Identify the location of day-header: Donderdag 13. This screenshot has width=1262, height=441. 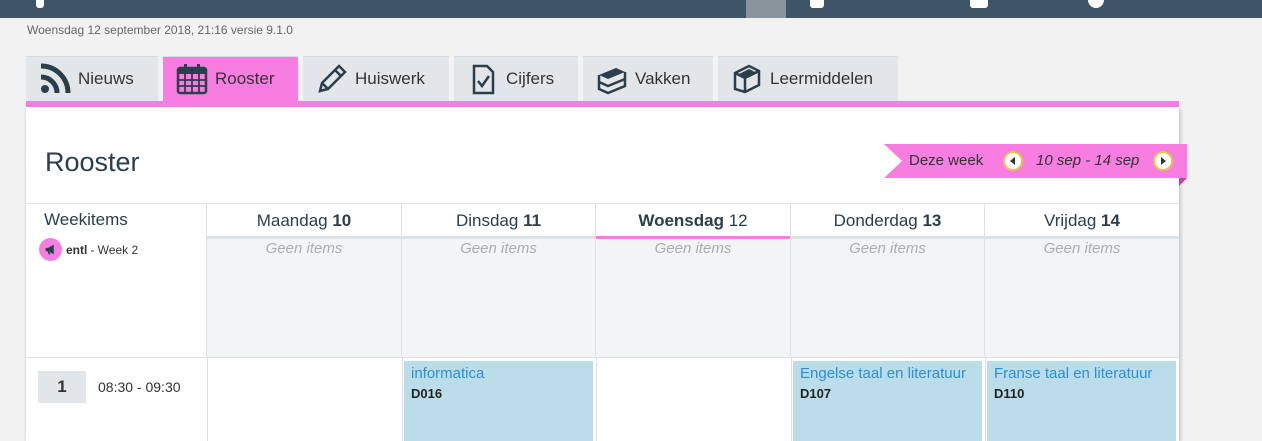
(887, 221).